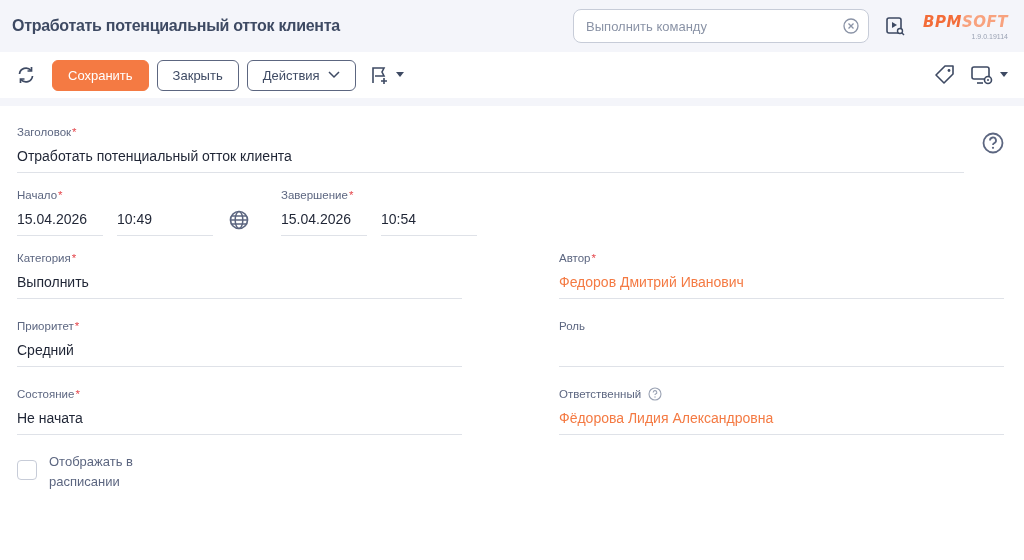  What do you see at coordinates (44, 258) in the screenshot?
I see `field-label: Категория` at bounding box center [44, 258].